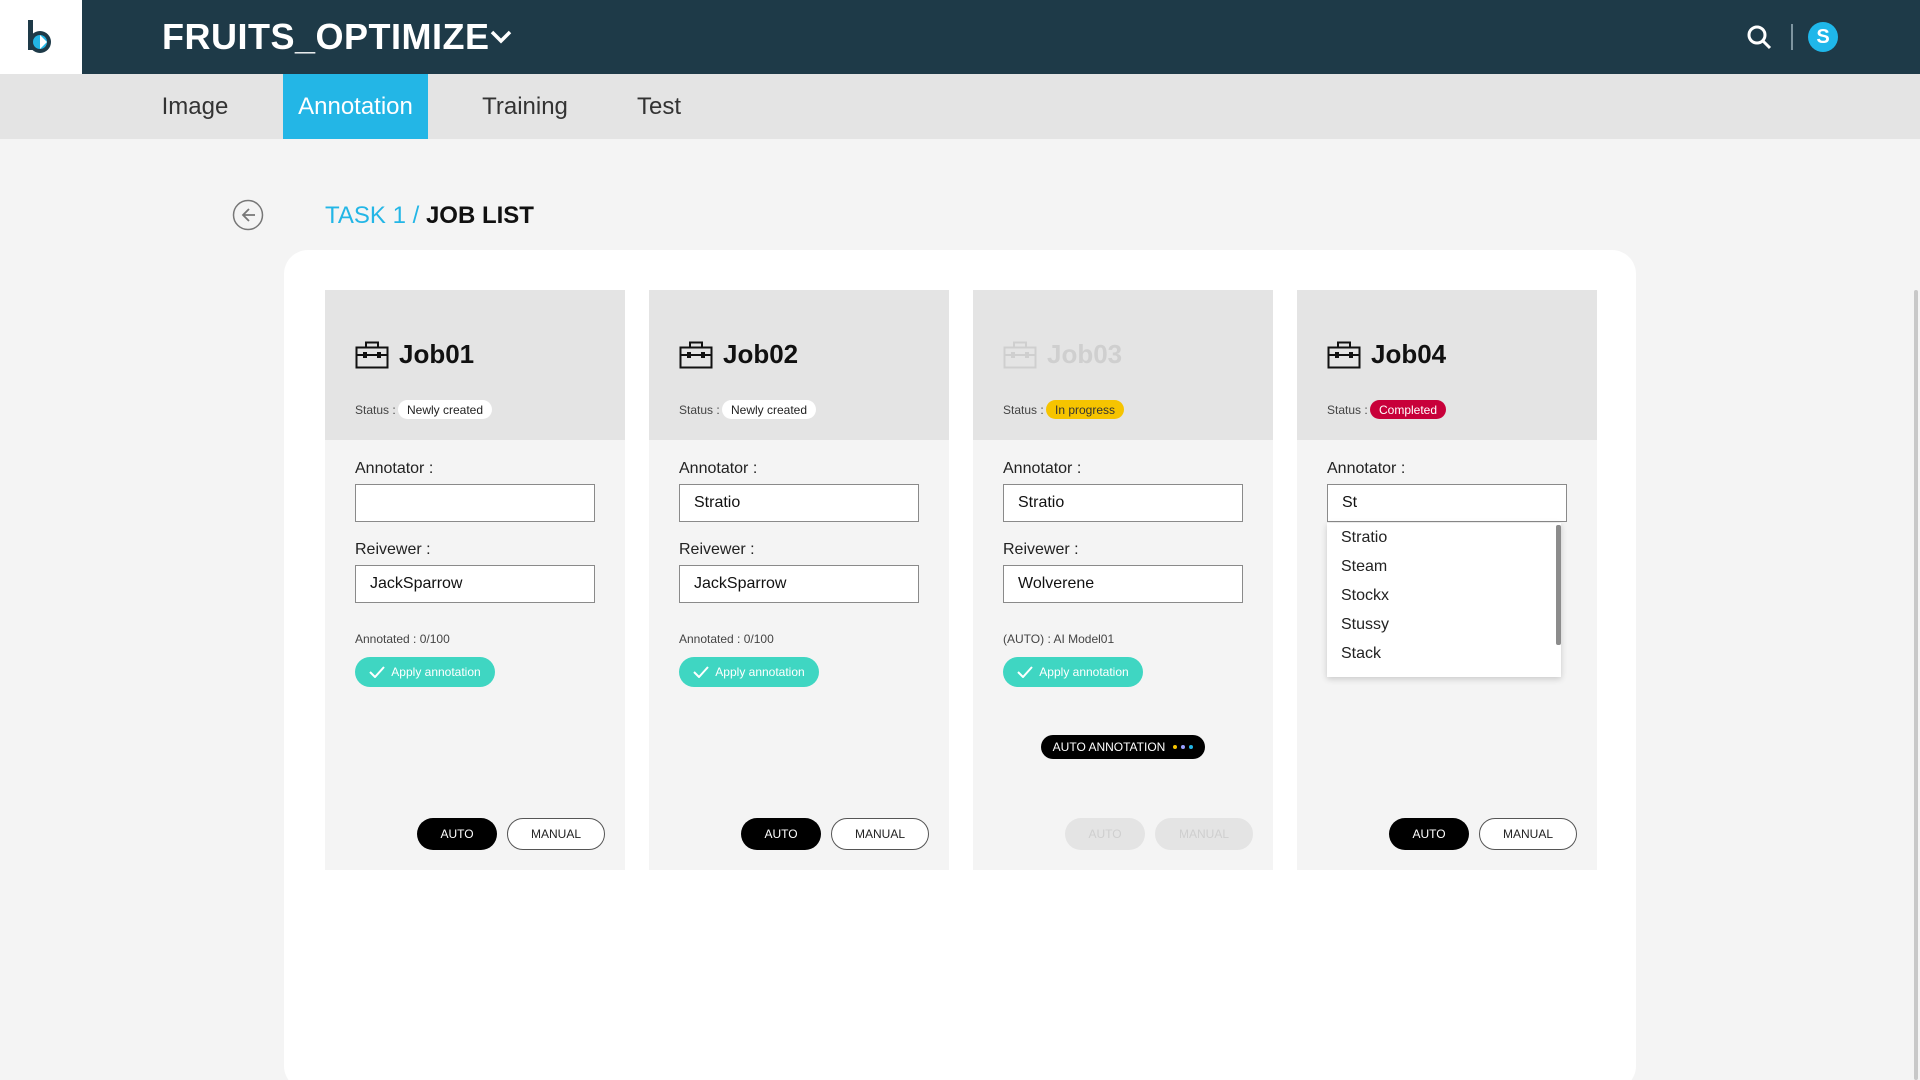 This screenshot has width=1920, height=1080. What do you see at coordinates (437, 354) in the screenshot?
I see `job-title: Job01` at bounding box center [437, 354].